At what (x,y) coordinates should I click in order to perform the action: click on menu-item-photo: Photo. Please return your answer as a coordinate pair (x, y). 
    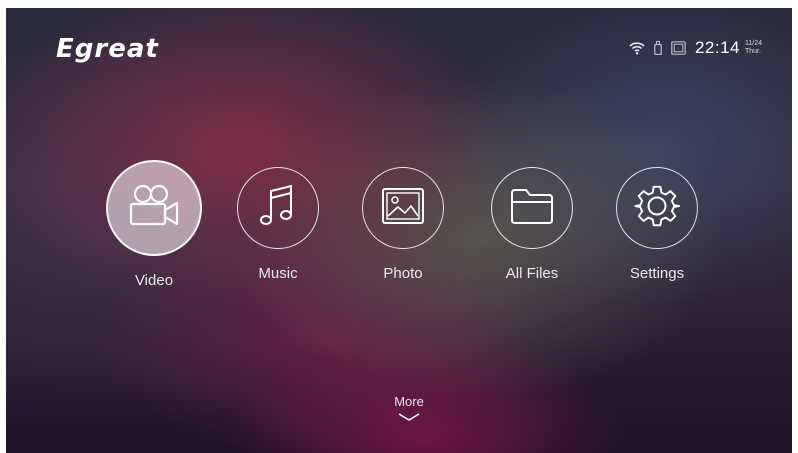
    Looking at the image, I should click on (403, 224).